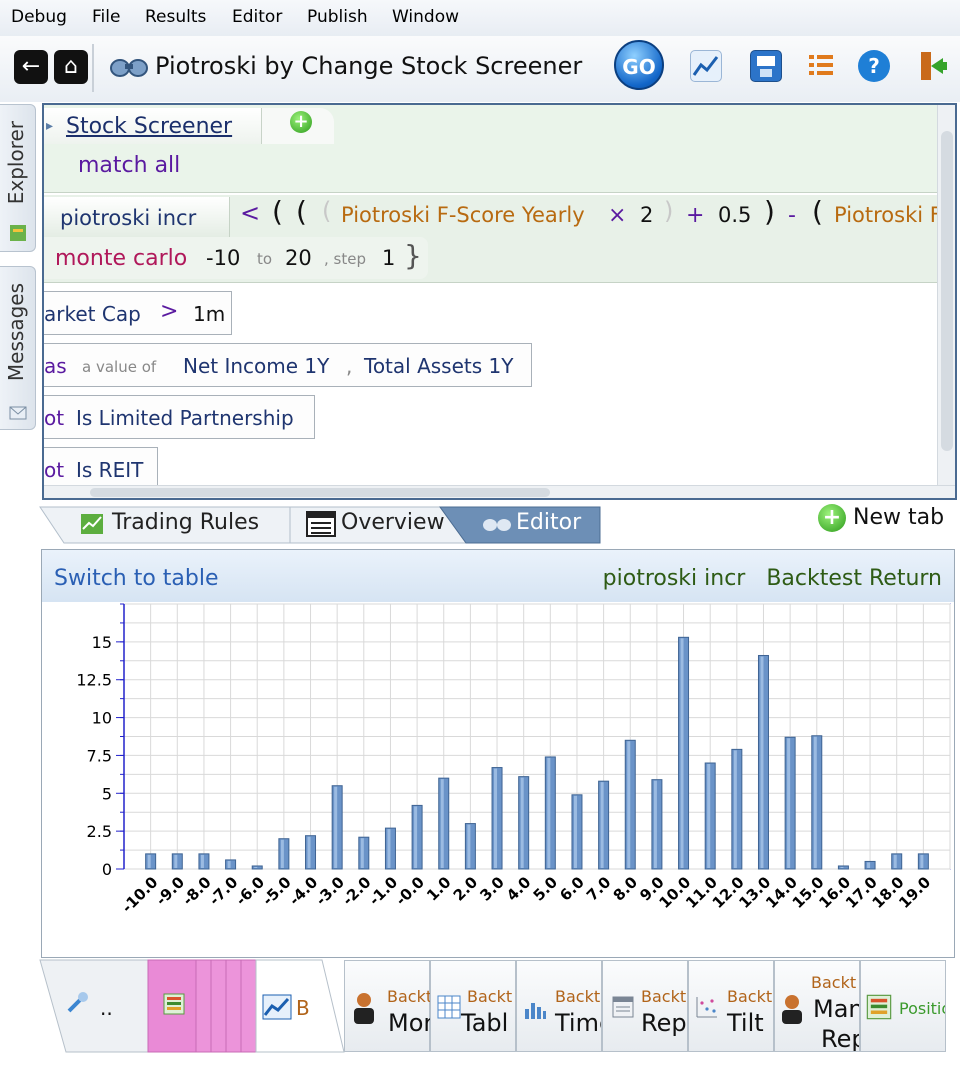 The height and width of the screenshot is (1091, 960). I want to click on menu-file: File, so click(106, 17).